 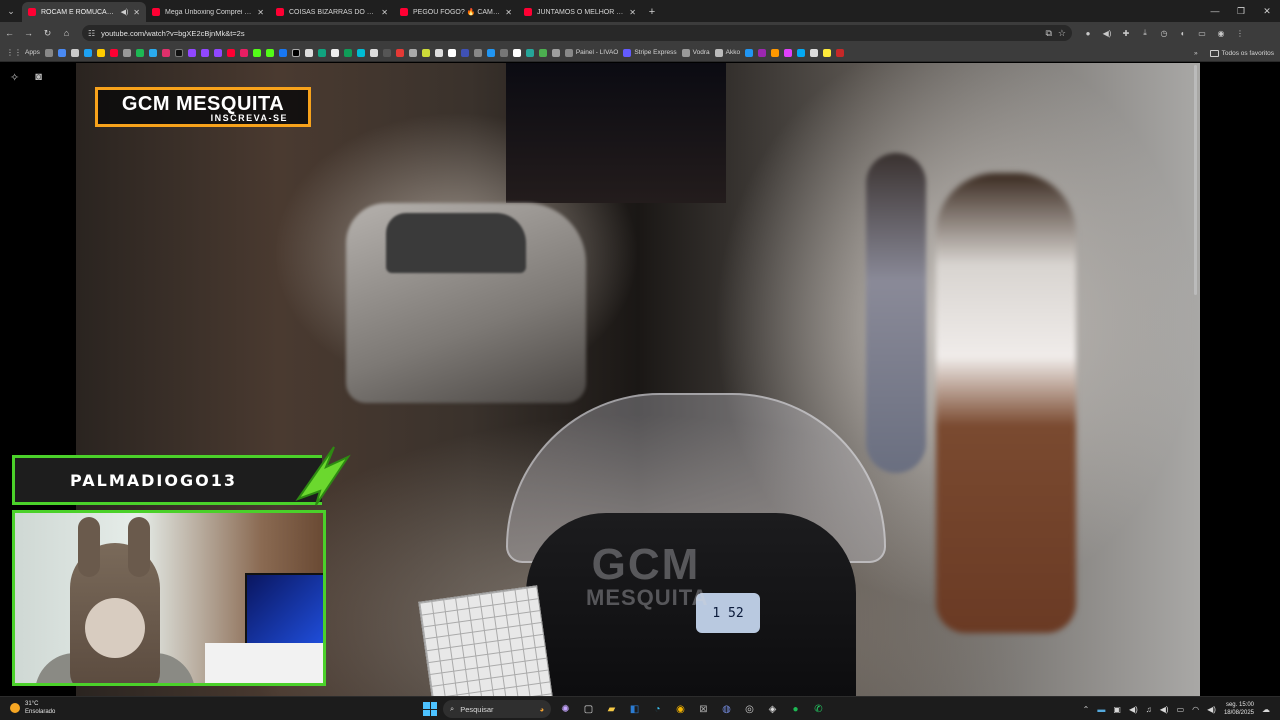 What do you see at coordinates (1181, 709) in the screenshot?
I see `tray-network-icon: ▭` at bounding box center [1181, 709].